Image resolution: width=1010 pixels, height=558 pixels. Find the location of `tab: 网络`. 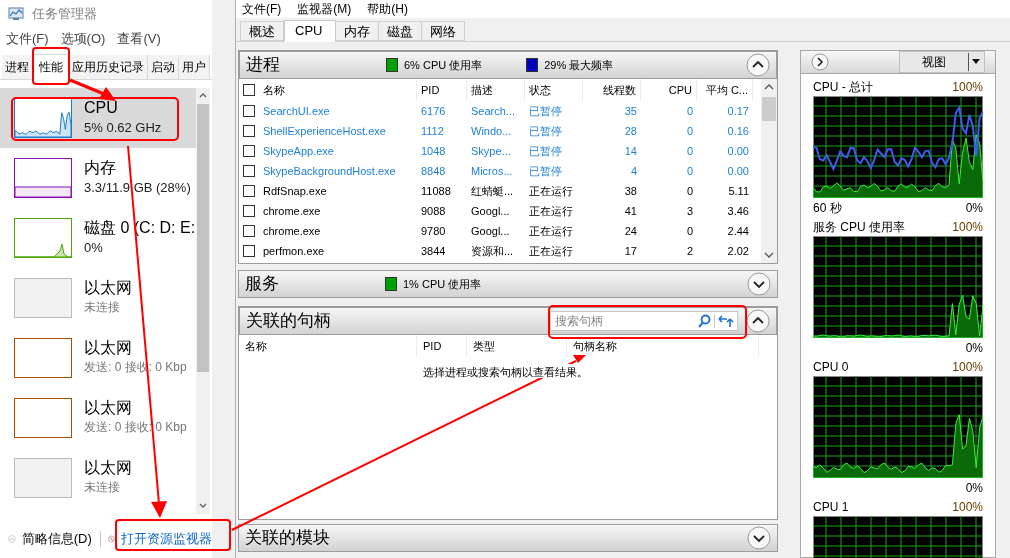

tab: 网络 is located at coordinates (443, 31).